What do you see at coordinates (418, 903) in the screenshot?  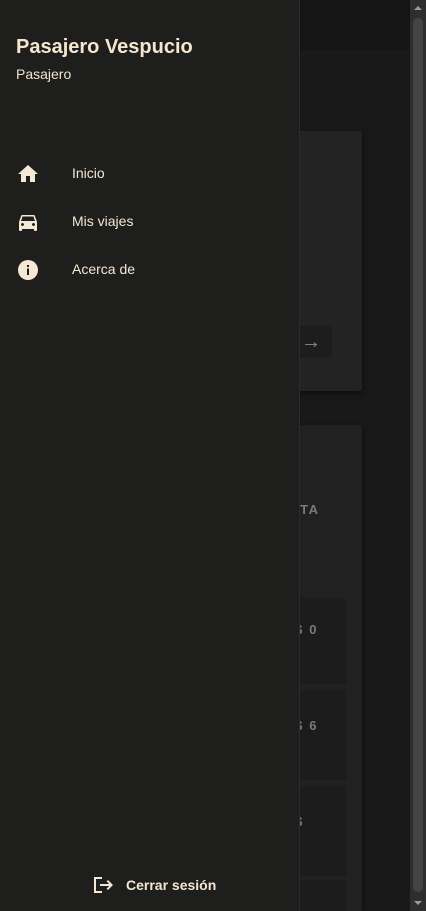 I see `scroll-down-arrow-icon` at bounding box center [418, 903].